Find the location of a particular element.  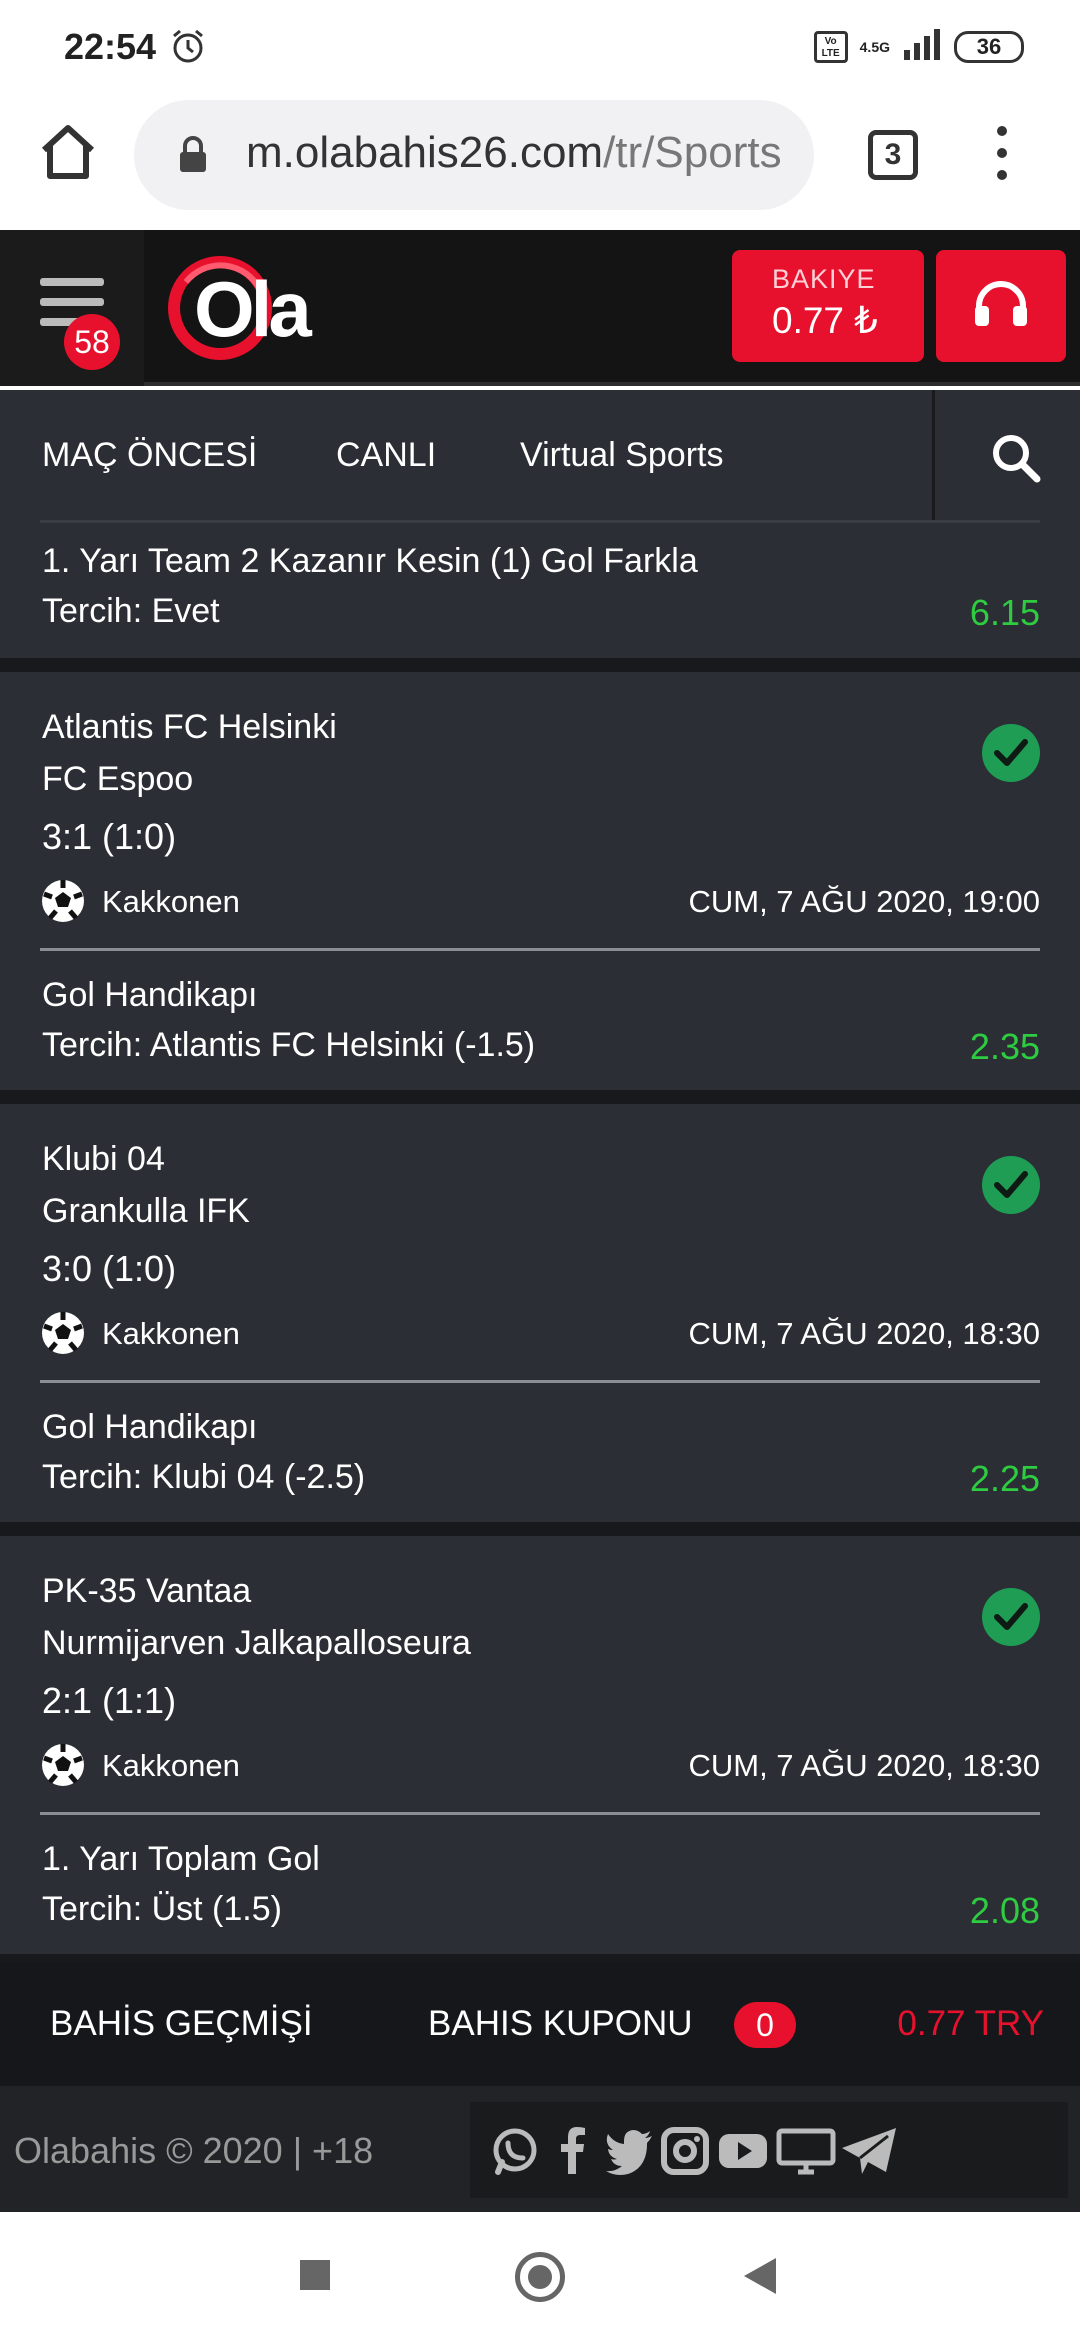

twitter-icon is located at coordinates (630, 2151).